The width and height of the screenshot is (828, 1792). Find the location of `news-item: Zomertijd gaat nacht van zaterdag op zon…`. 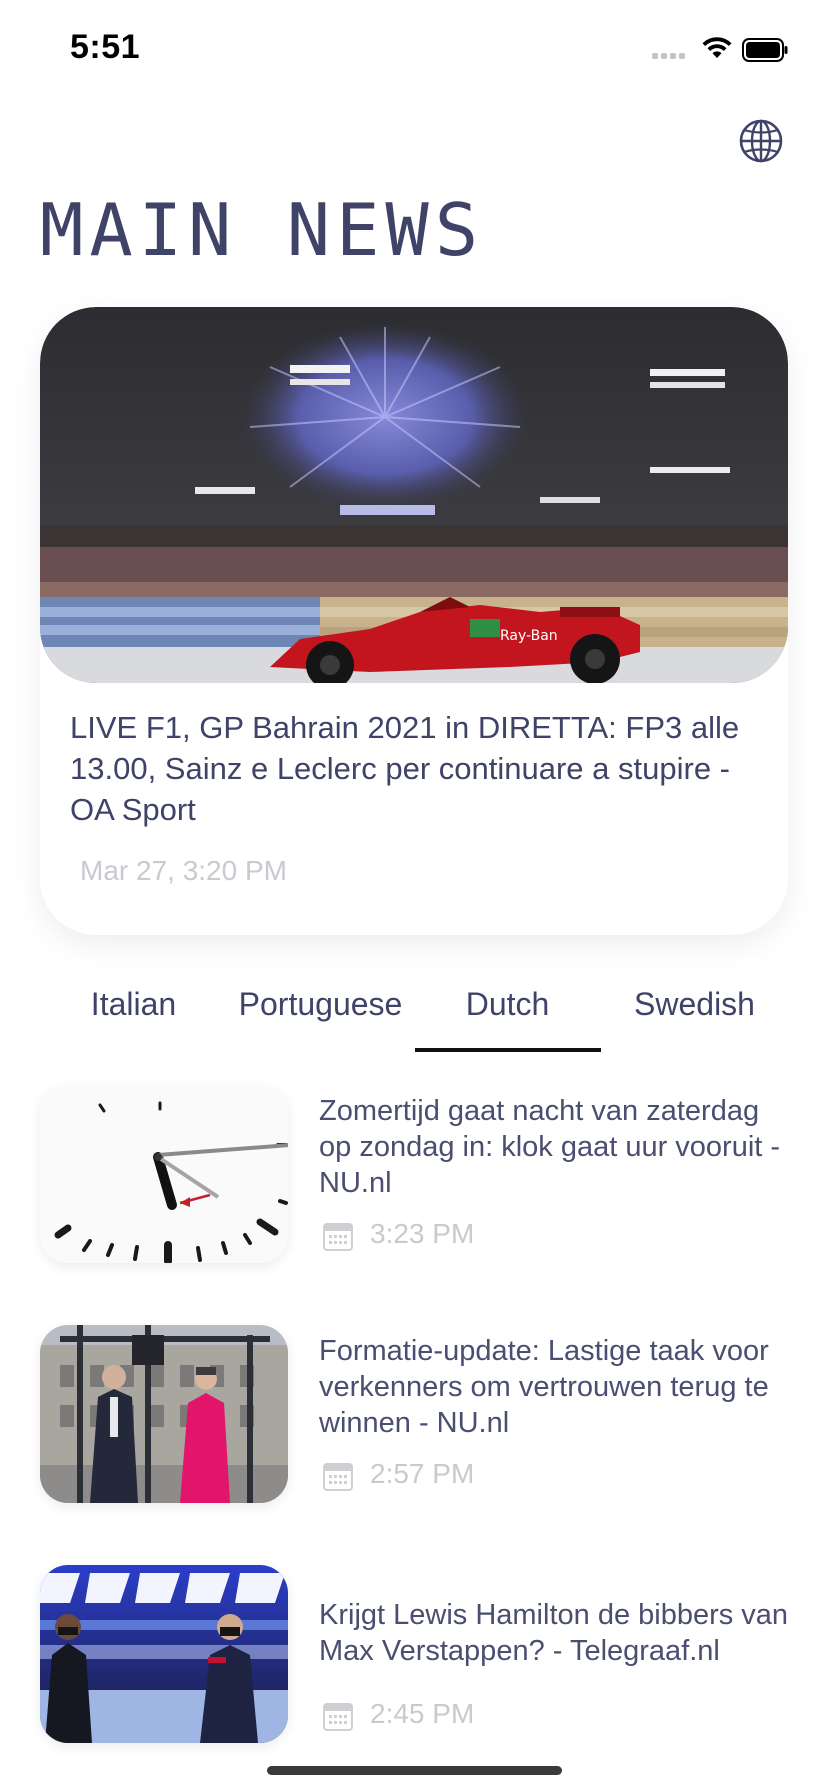

news-item: Zomertijd gaat nacht van zaterdag op zon… is located at coordinates (420, 1175).